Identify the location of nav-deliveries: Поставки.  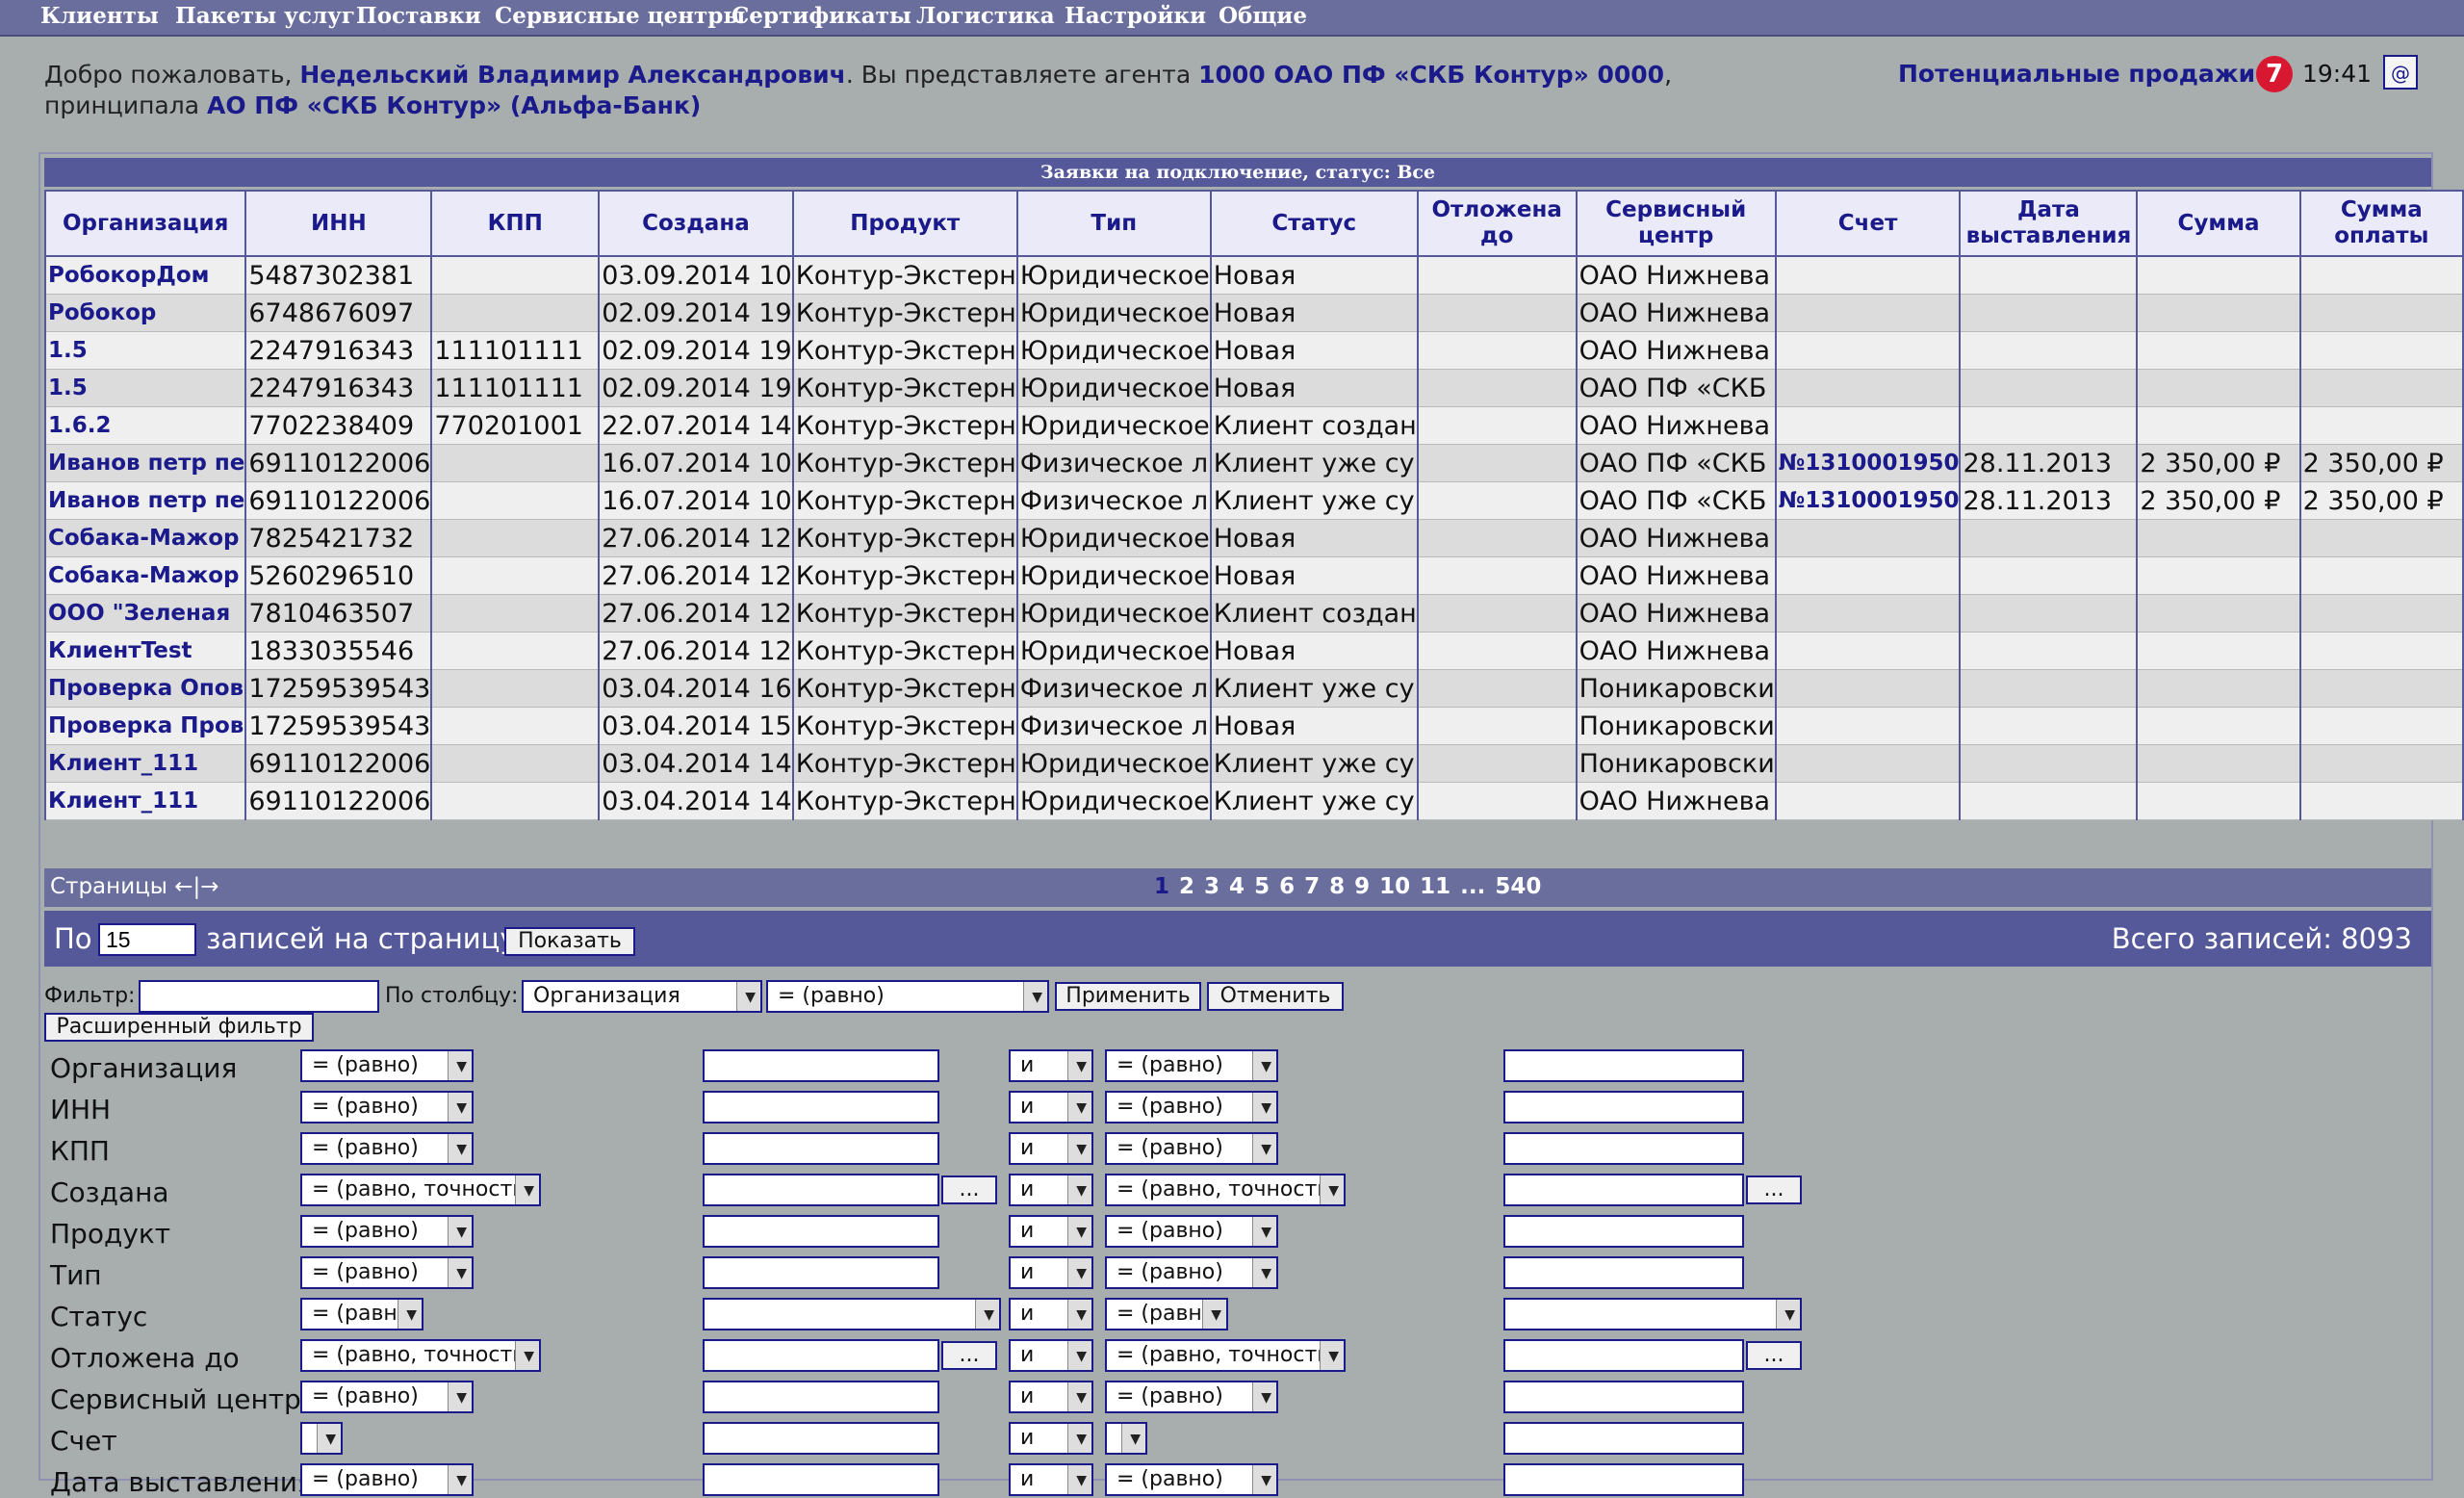
(418, 16).